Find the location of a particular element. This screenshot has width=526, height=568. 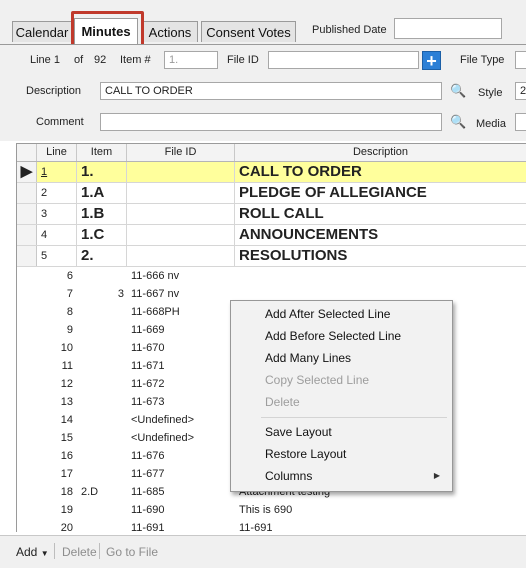

table-row: ▶ 1 1. CALL TO ORDER is located at coordinates (271, 172).